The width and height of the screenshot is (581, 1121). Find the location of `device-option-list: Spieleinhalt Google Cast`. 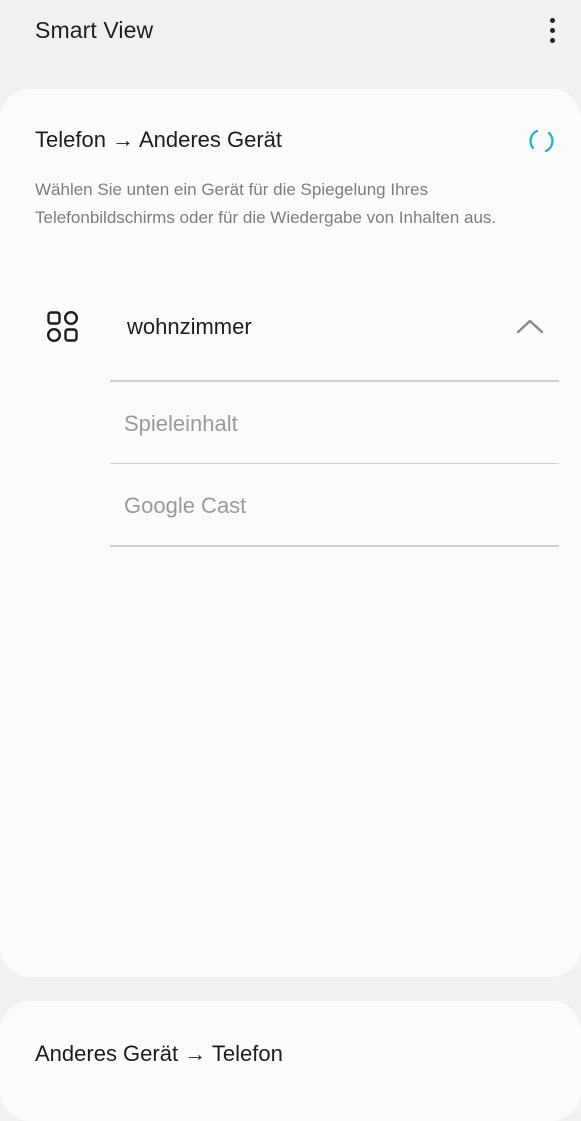

device-option-list: Spieleinhalt Google Cast is located at coordinates (334, 463).